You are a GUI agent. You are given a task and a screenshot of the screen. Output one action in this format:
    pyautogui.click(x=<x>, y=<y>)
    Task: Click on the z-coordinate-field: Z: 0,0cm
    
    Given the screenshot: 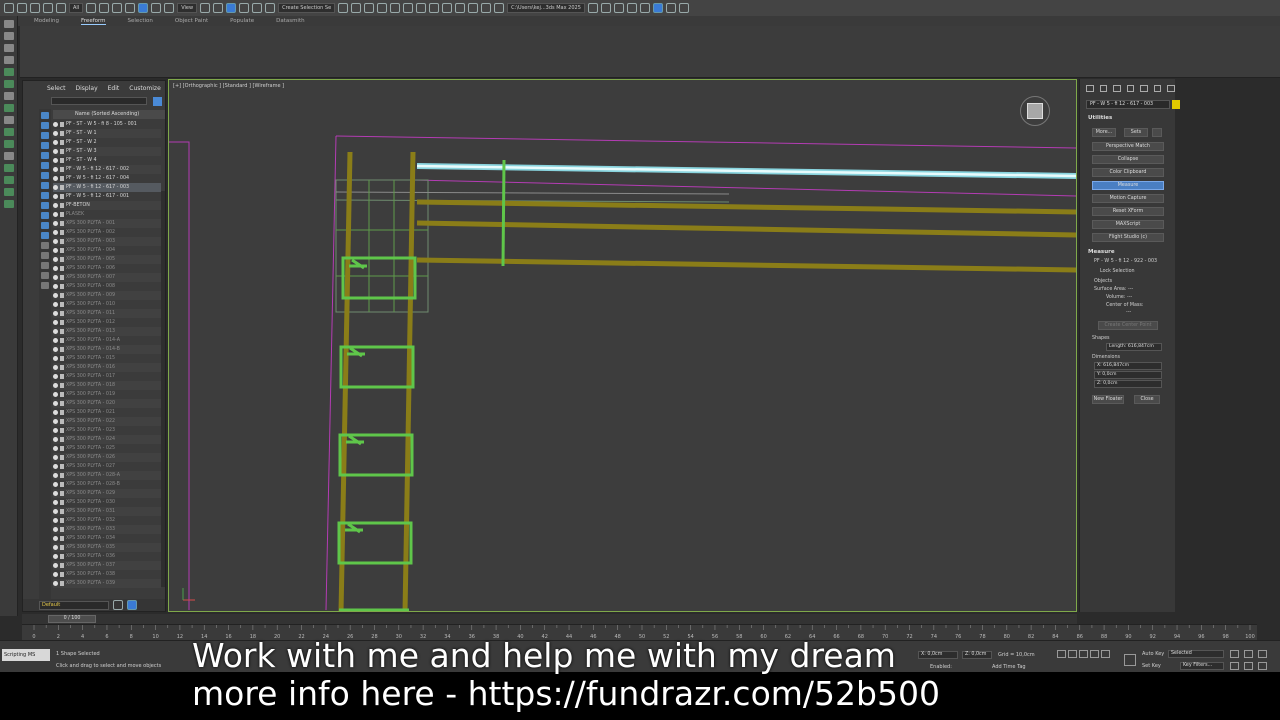 What is the action you would take?
    pyautogui.click(x=977, y=655)
    